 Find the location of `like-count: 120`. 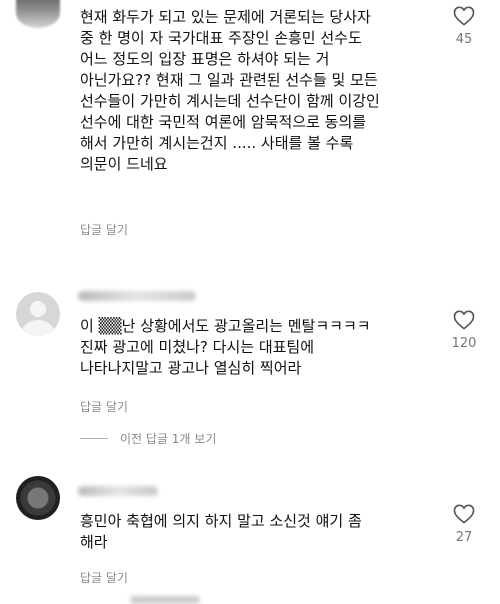

like-count: 120 is located at coordinates (464, 343).